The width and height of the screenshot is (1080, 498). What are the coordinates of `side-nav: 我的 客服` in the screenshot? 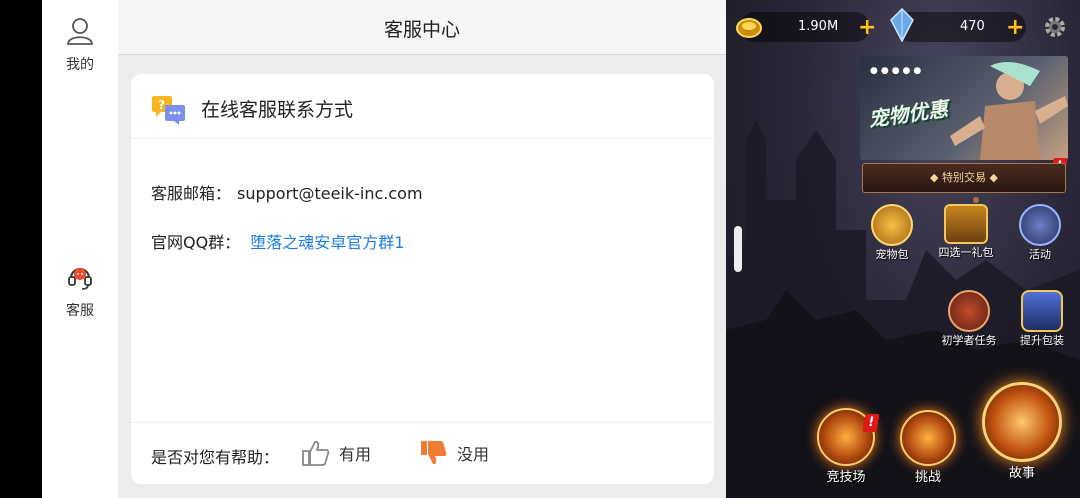 It's located at (80, 249).